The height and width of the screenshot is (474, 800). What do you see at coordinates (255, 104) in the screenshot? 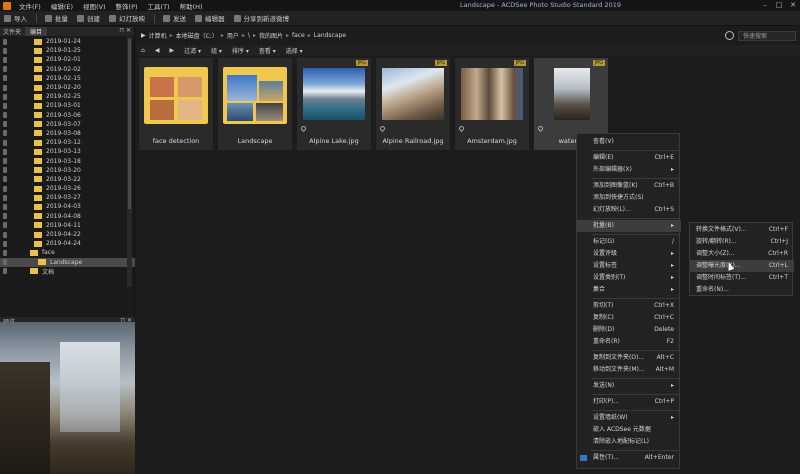
I see `tile-folder-landscape: Landscape` at bounding box center [255, 104].